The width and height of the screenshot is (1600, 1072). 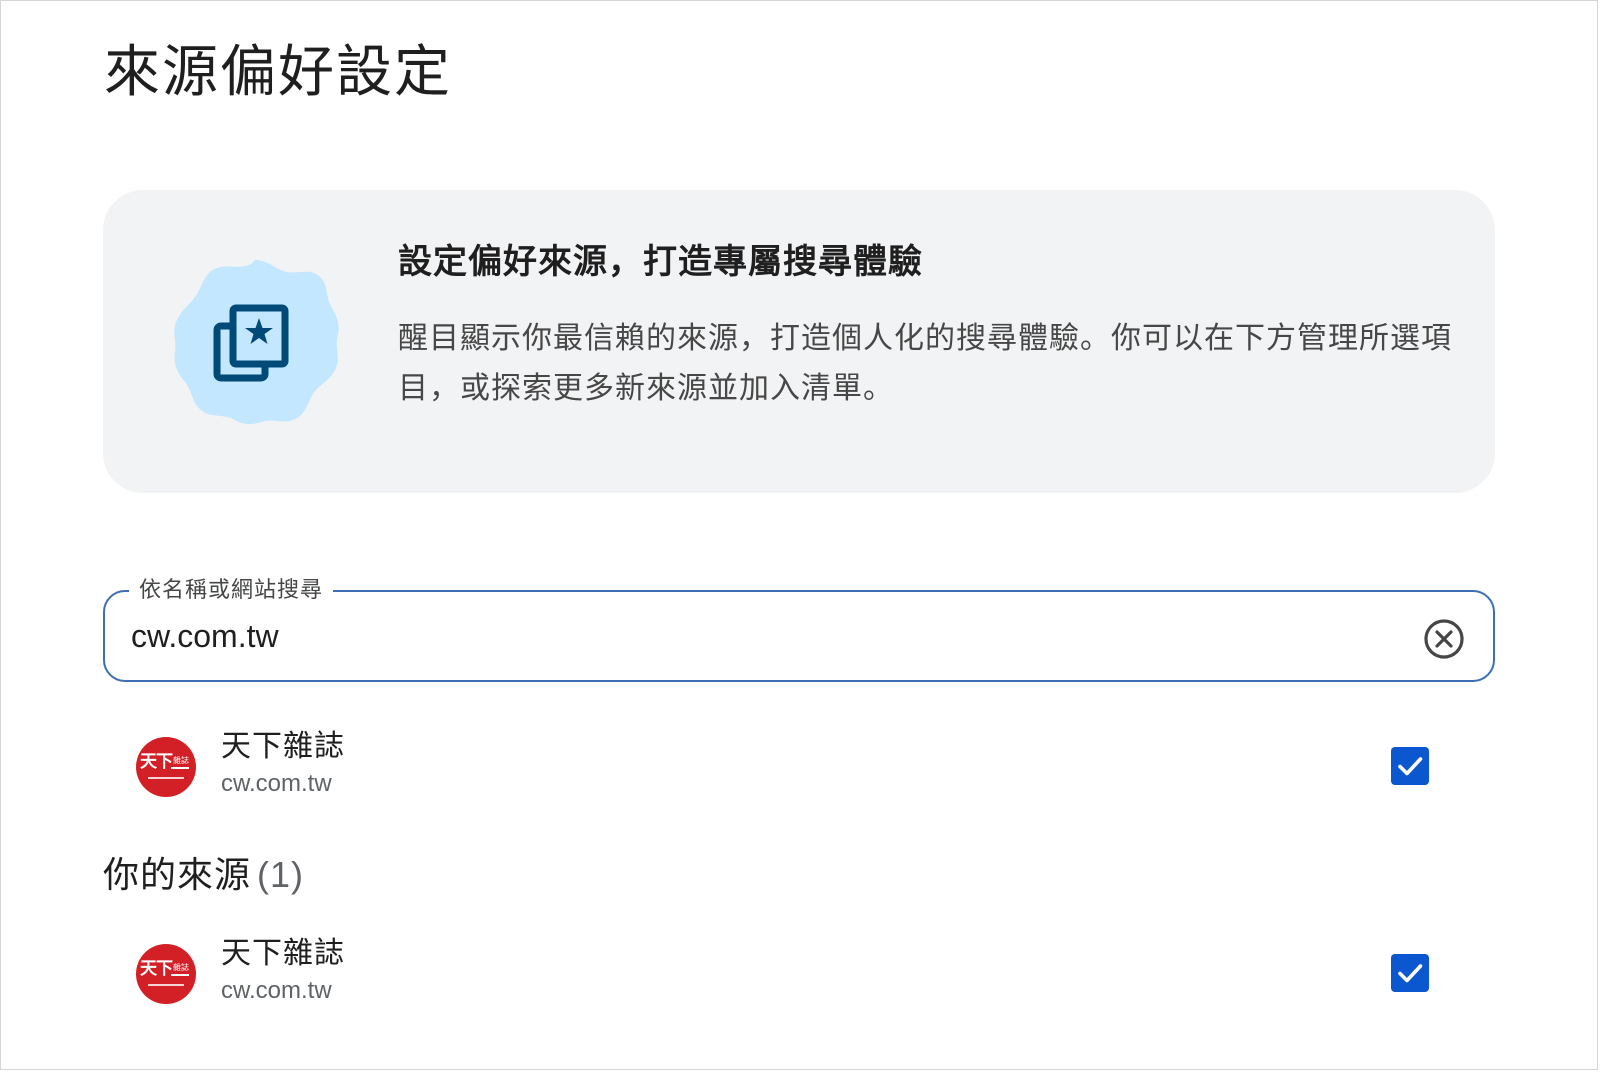 I want to click on page-title: 來源偏好設定, so click(x=278, y=71).